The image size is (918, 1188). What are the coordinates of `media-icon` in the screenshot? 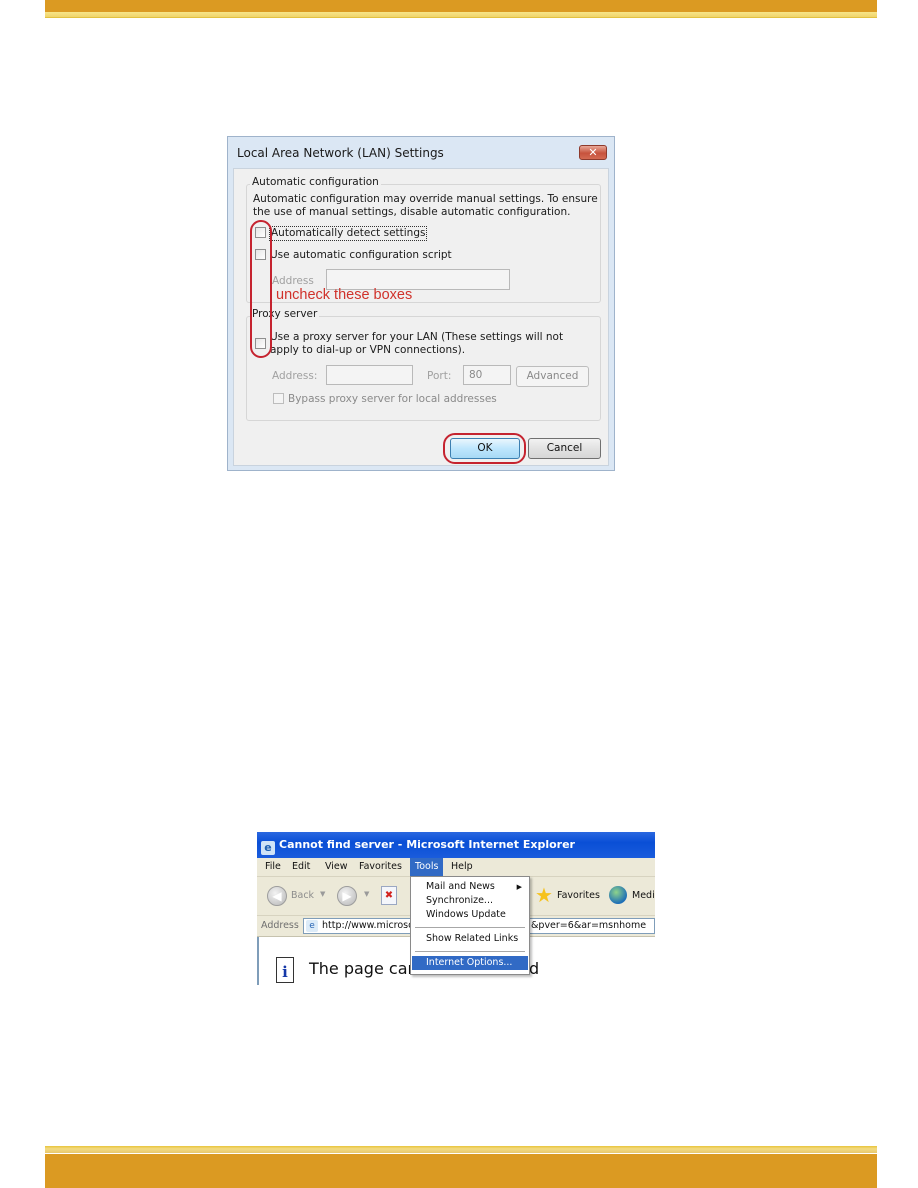 It's located at (618, 895).